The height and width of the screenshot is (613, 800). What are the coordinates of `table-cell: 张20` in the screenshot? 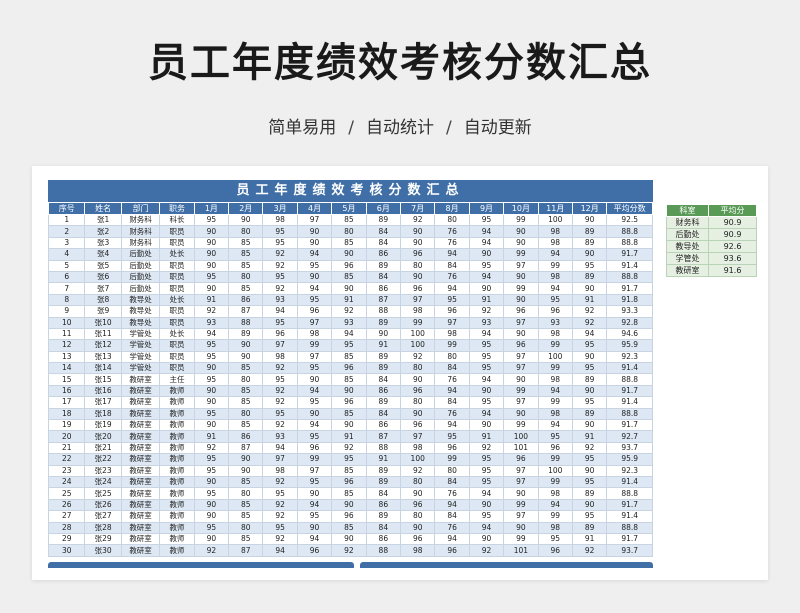 It's located at (103, 436).